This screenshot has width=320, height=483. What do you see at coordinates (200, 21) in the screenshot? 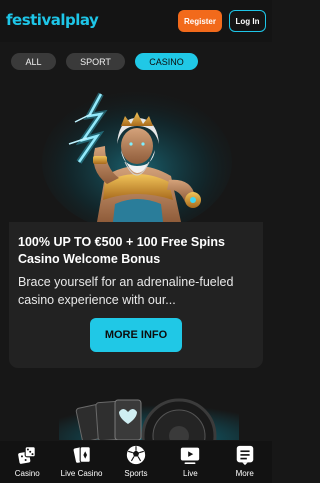
I see `register-button: Register` at bounding box center [200, 21].